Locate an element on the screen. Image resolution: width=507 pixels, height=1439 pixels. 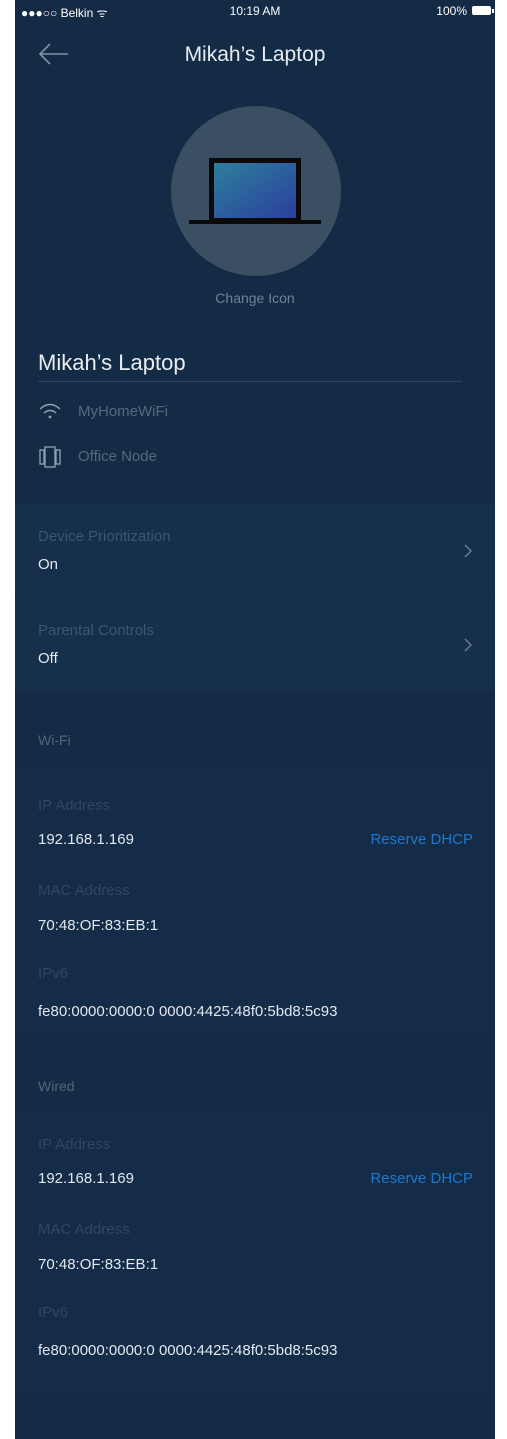
wired-section-header: Wired is located at coordinates (56, 1086).